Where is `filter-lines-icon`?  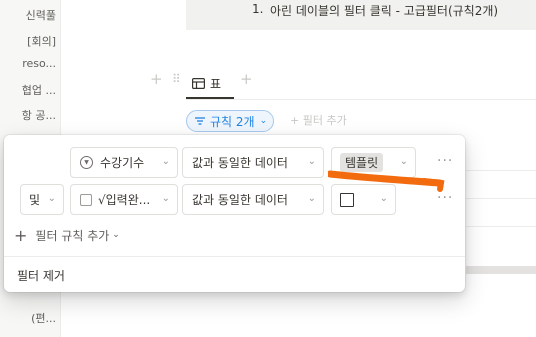
filter-lines-icon is located at coordinates (200, 121).